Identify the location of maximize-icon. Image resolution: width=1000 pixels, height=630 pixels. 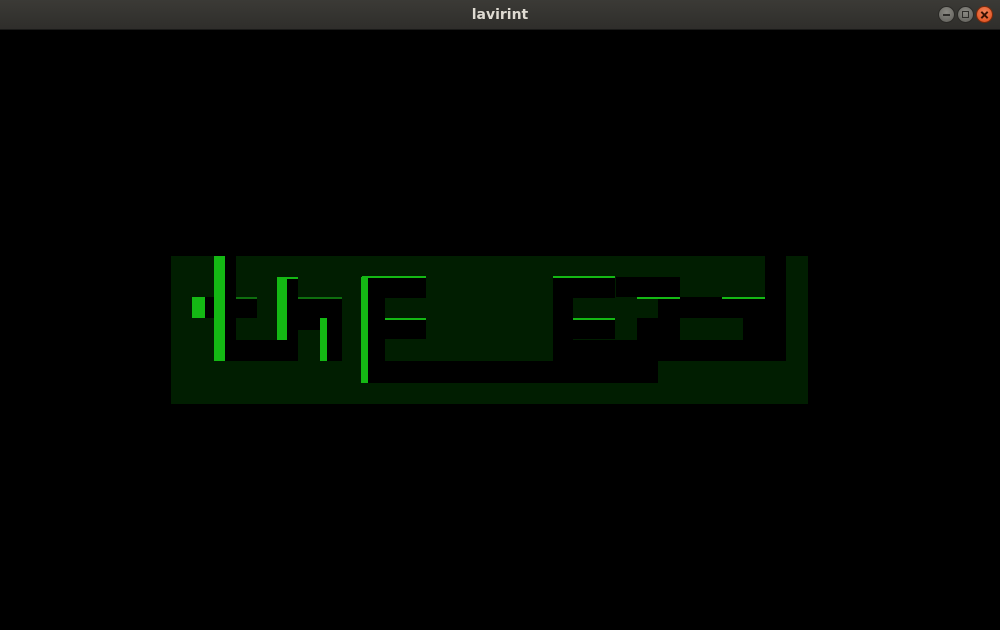
(965, 14).